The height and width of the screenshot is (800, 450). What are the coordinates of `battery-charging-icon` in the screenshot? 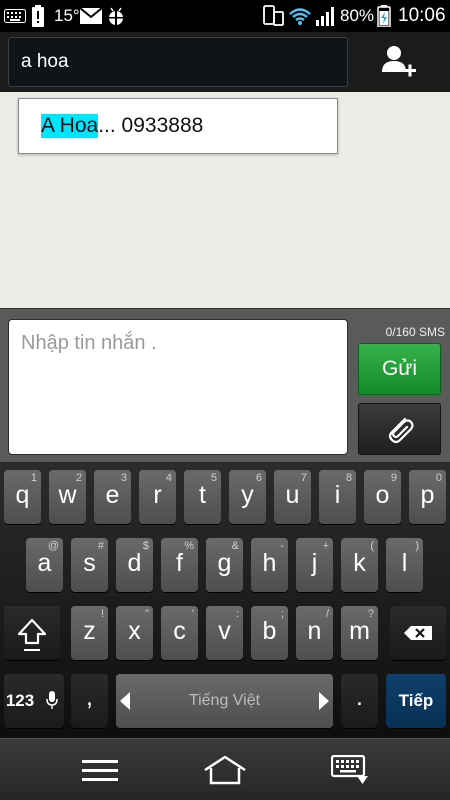 It's located at (384, 16).